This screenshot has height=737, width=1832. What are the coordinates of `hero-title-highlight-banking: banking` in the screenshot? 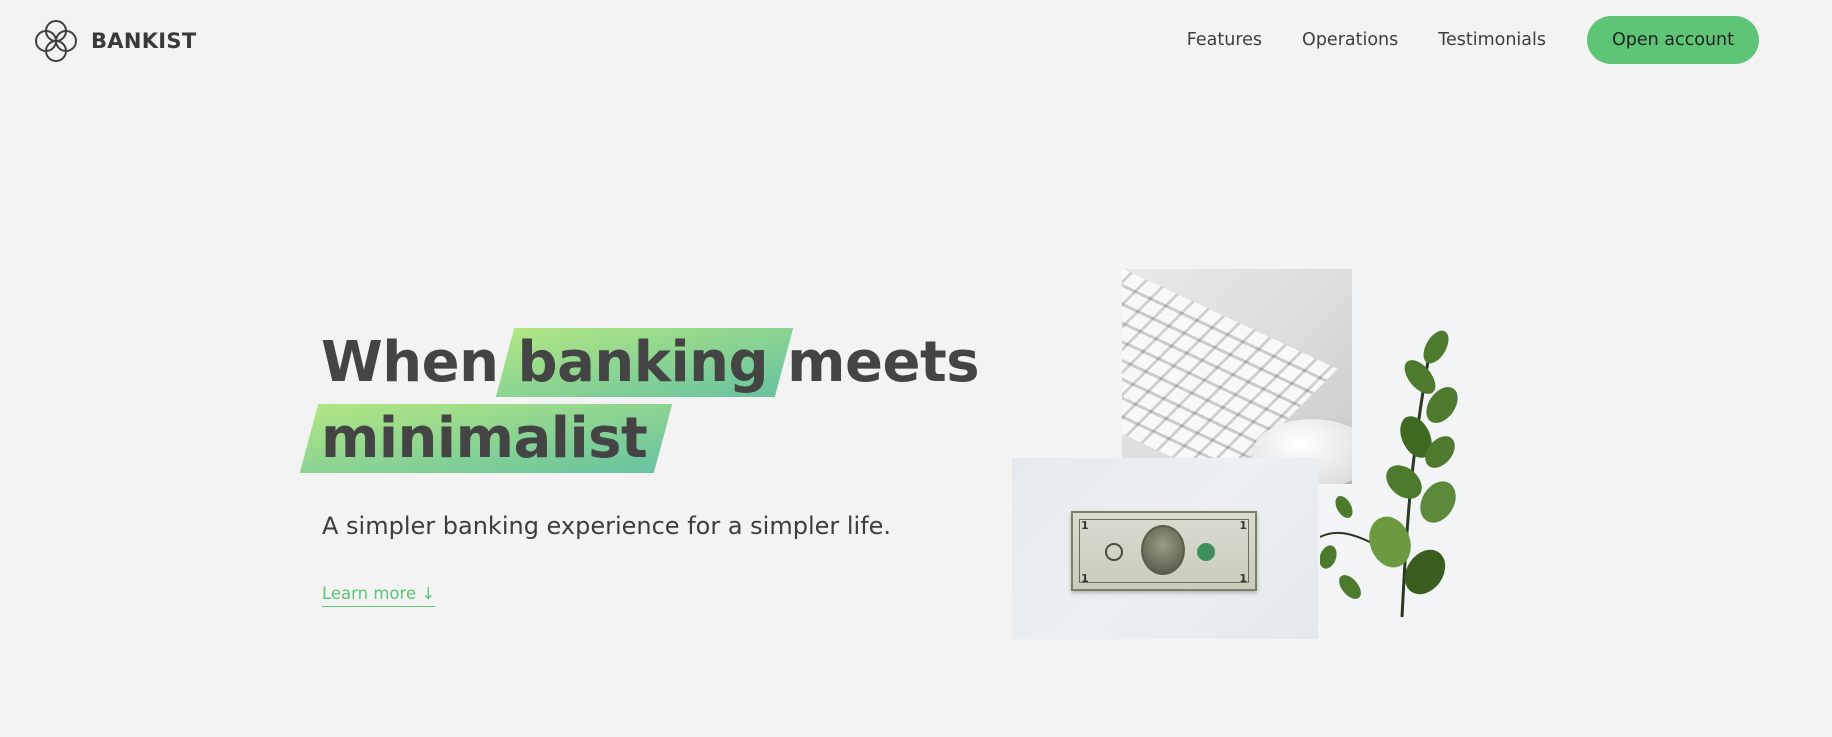 It's located at (645, 362).